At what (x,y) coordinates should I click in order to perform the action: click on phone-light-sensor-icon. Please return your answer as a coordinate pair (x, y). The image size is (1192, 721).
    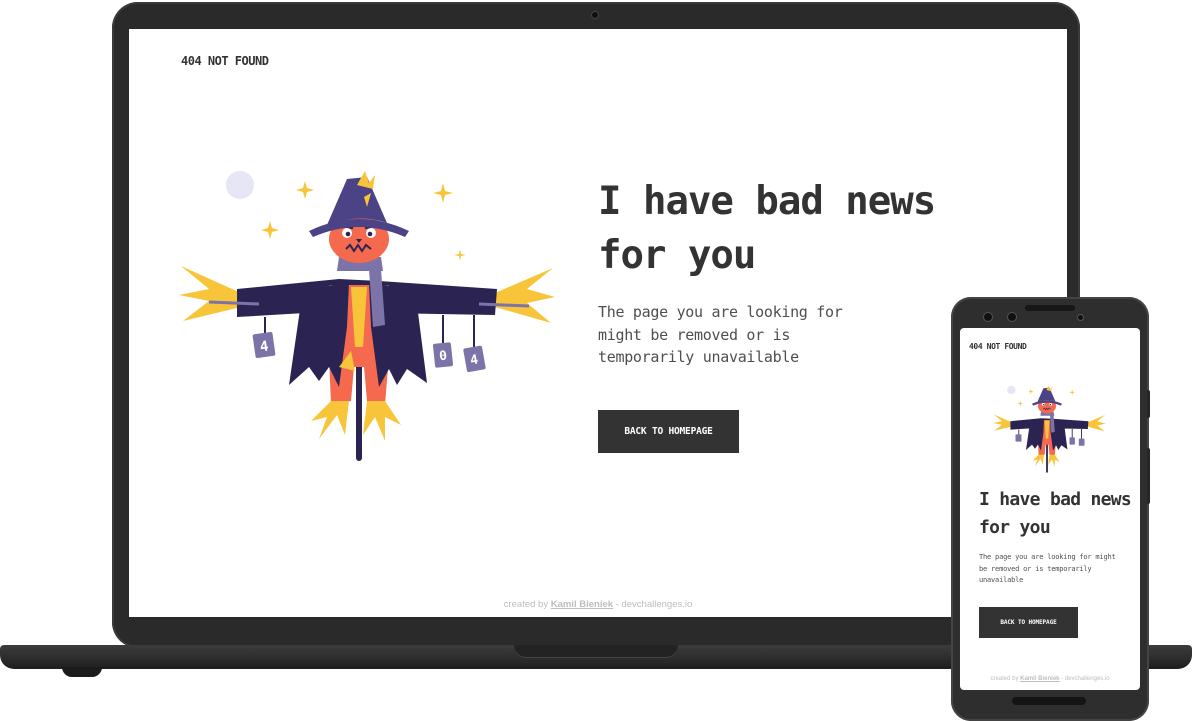
    Looking at the image, I should click on (1080, 317).